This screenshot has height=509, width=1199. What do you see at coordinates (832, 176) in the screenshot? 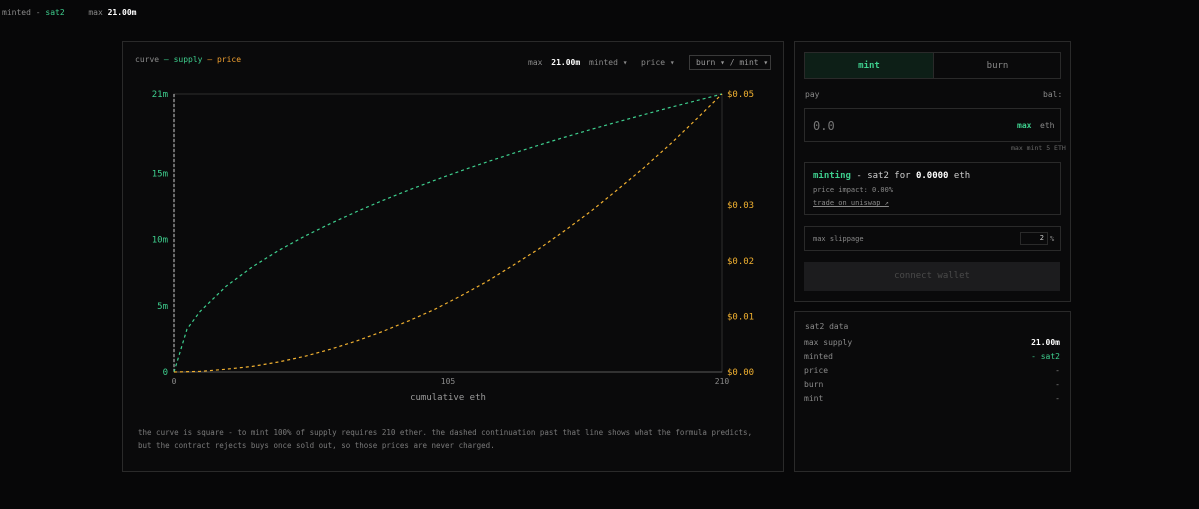
I see `summary-title: minting` at bounding box center [832, 176].